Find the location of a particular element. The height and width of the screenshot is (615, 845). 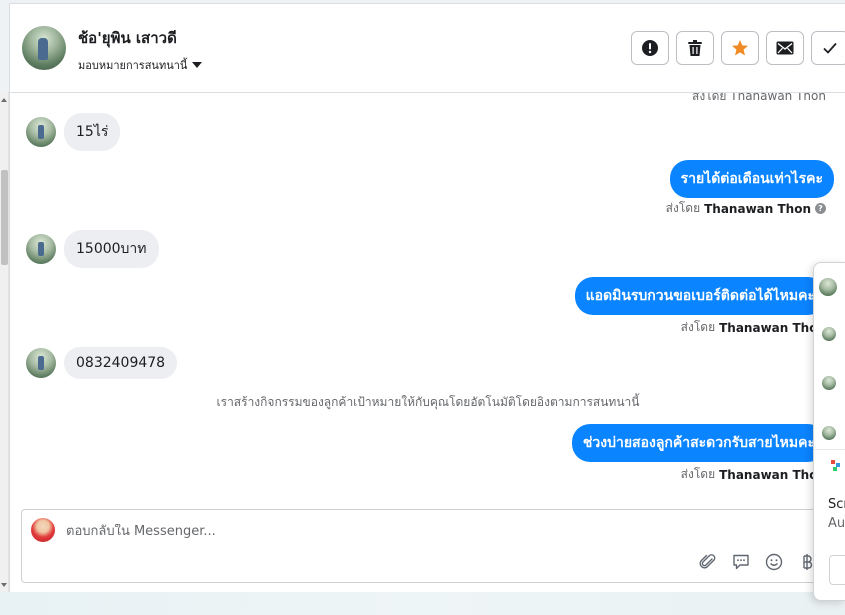

divider is located at coordinates (829, 449).